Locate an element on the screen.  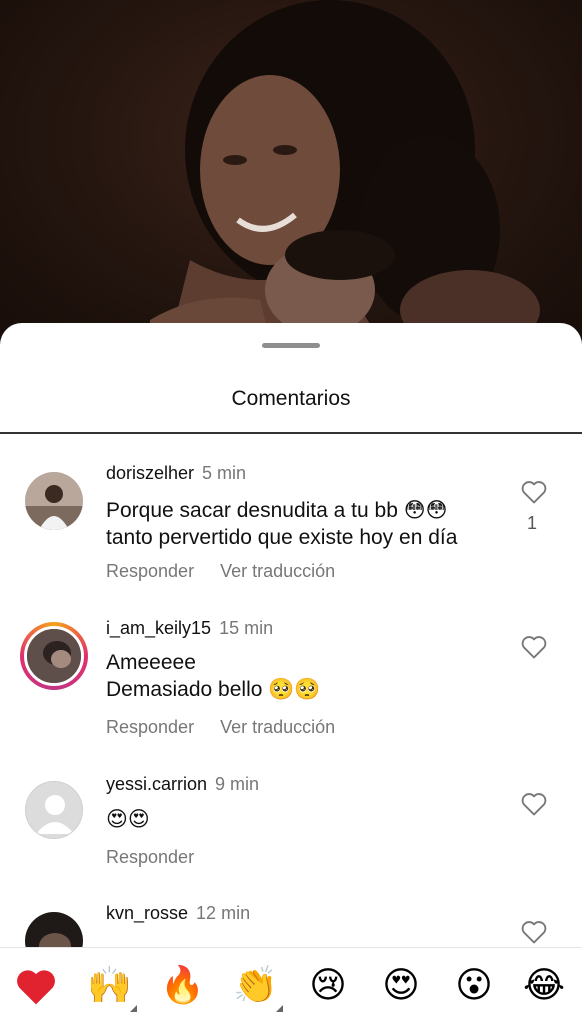
comment-time: 12 min is located at coordinates (223, 913).